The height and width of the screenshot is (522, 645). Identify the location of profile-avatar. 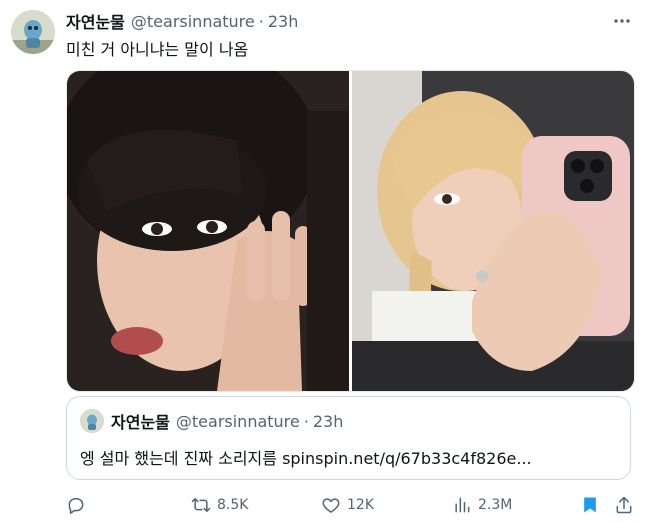
(33, 32).